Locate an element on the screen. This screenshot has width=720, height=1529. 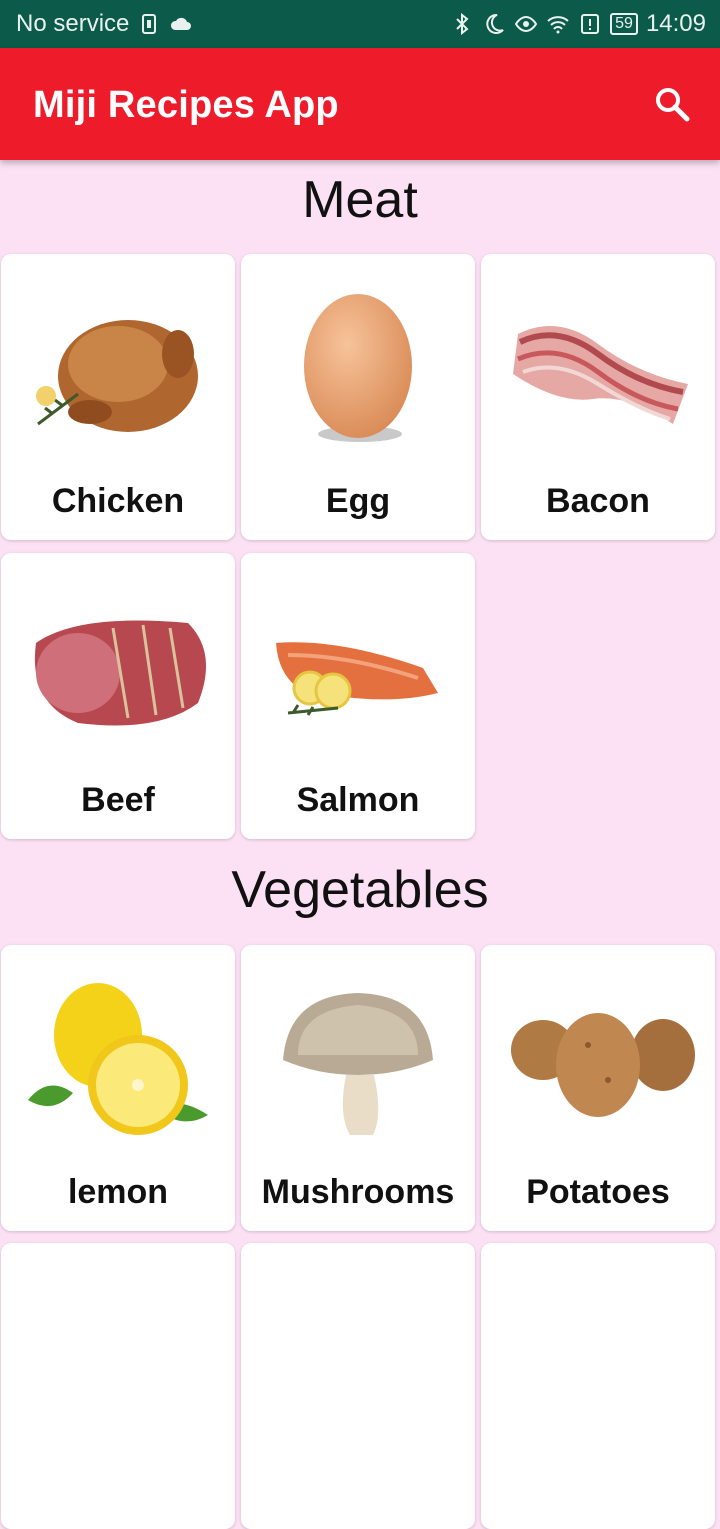
recipe-label: Salmon is located at coordinates (358, 800).